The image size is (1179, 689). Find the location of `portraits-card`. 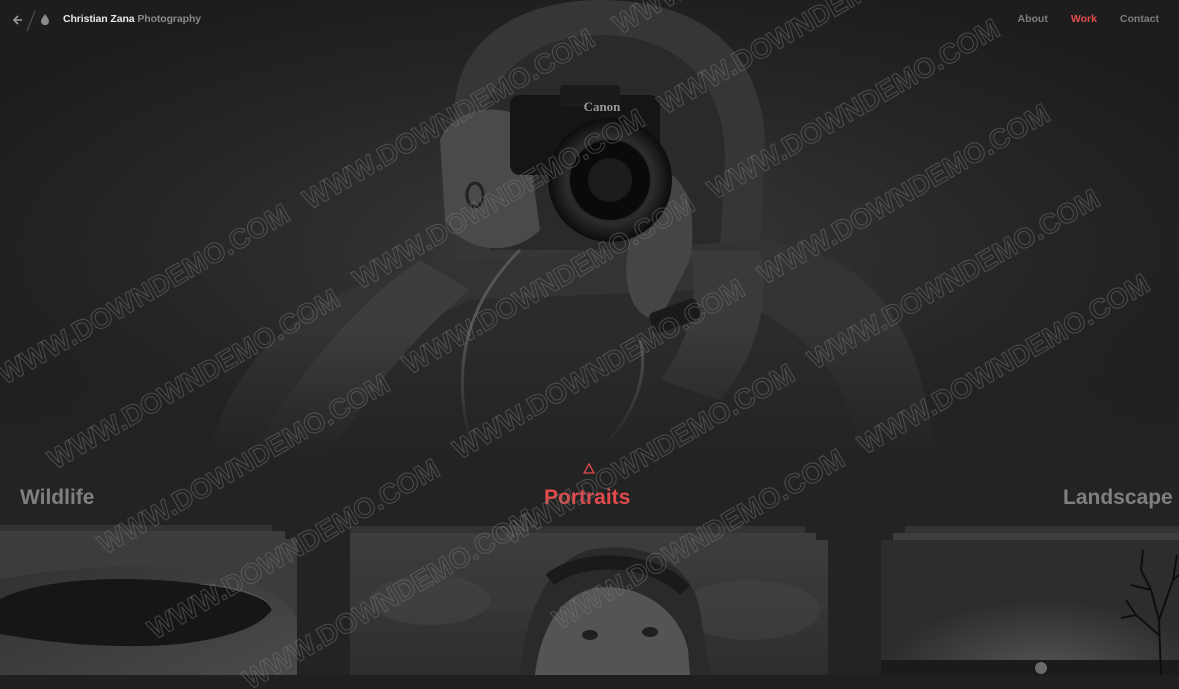

portraits-card is located at coordinates (589, 607).